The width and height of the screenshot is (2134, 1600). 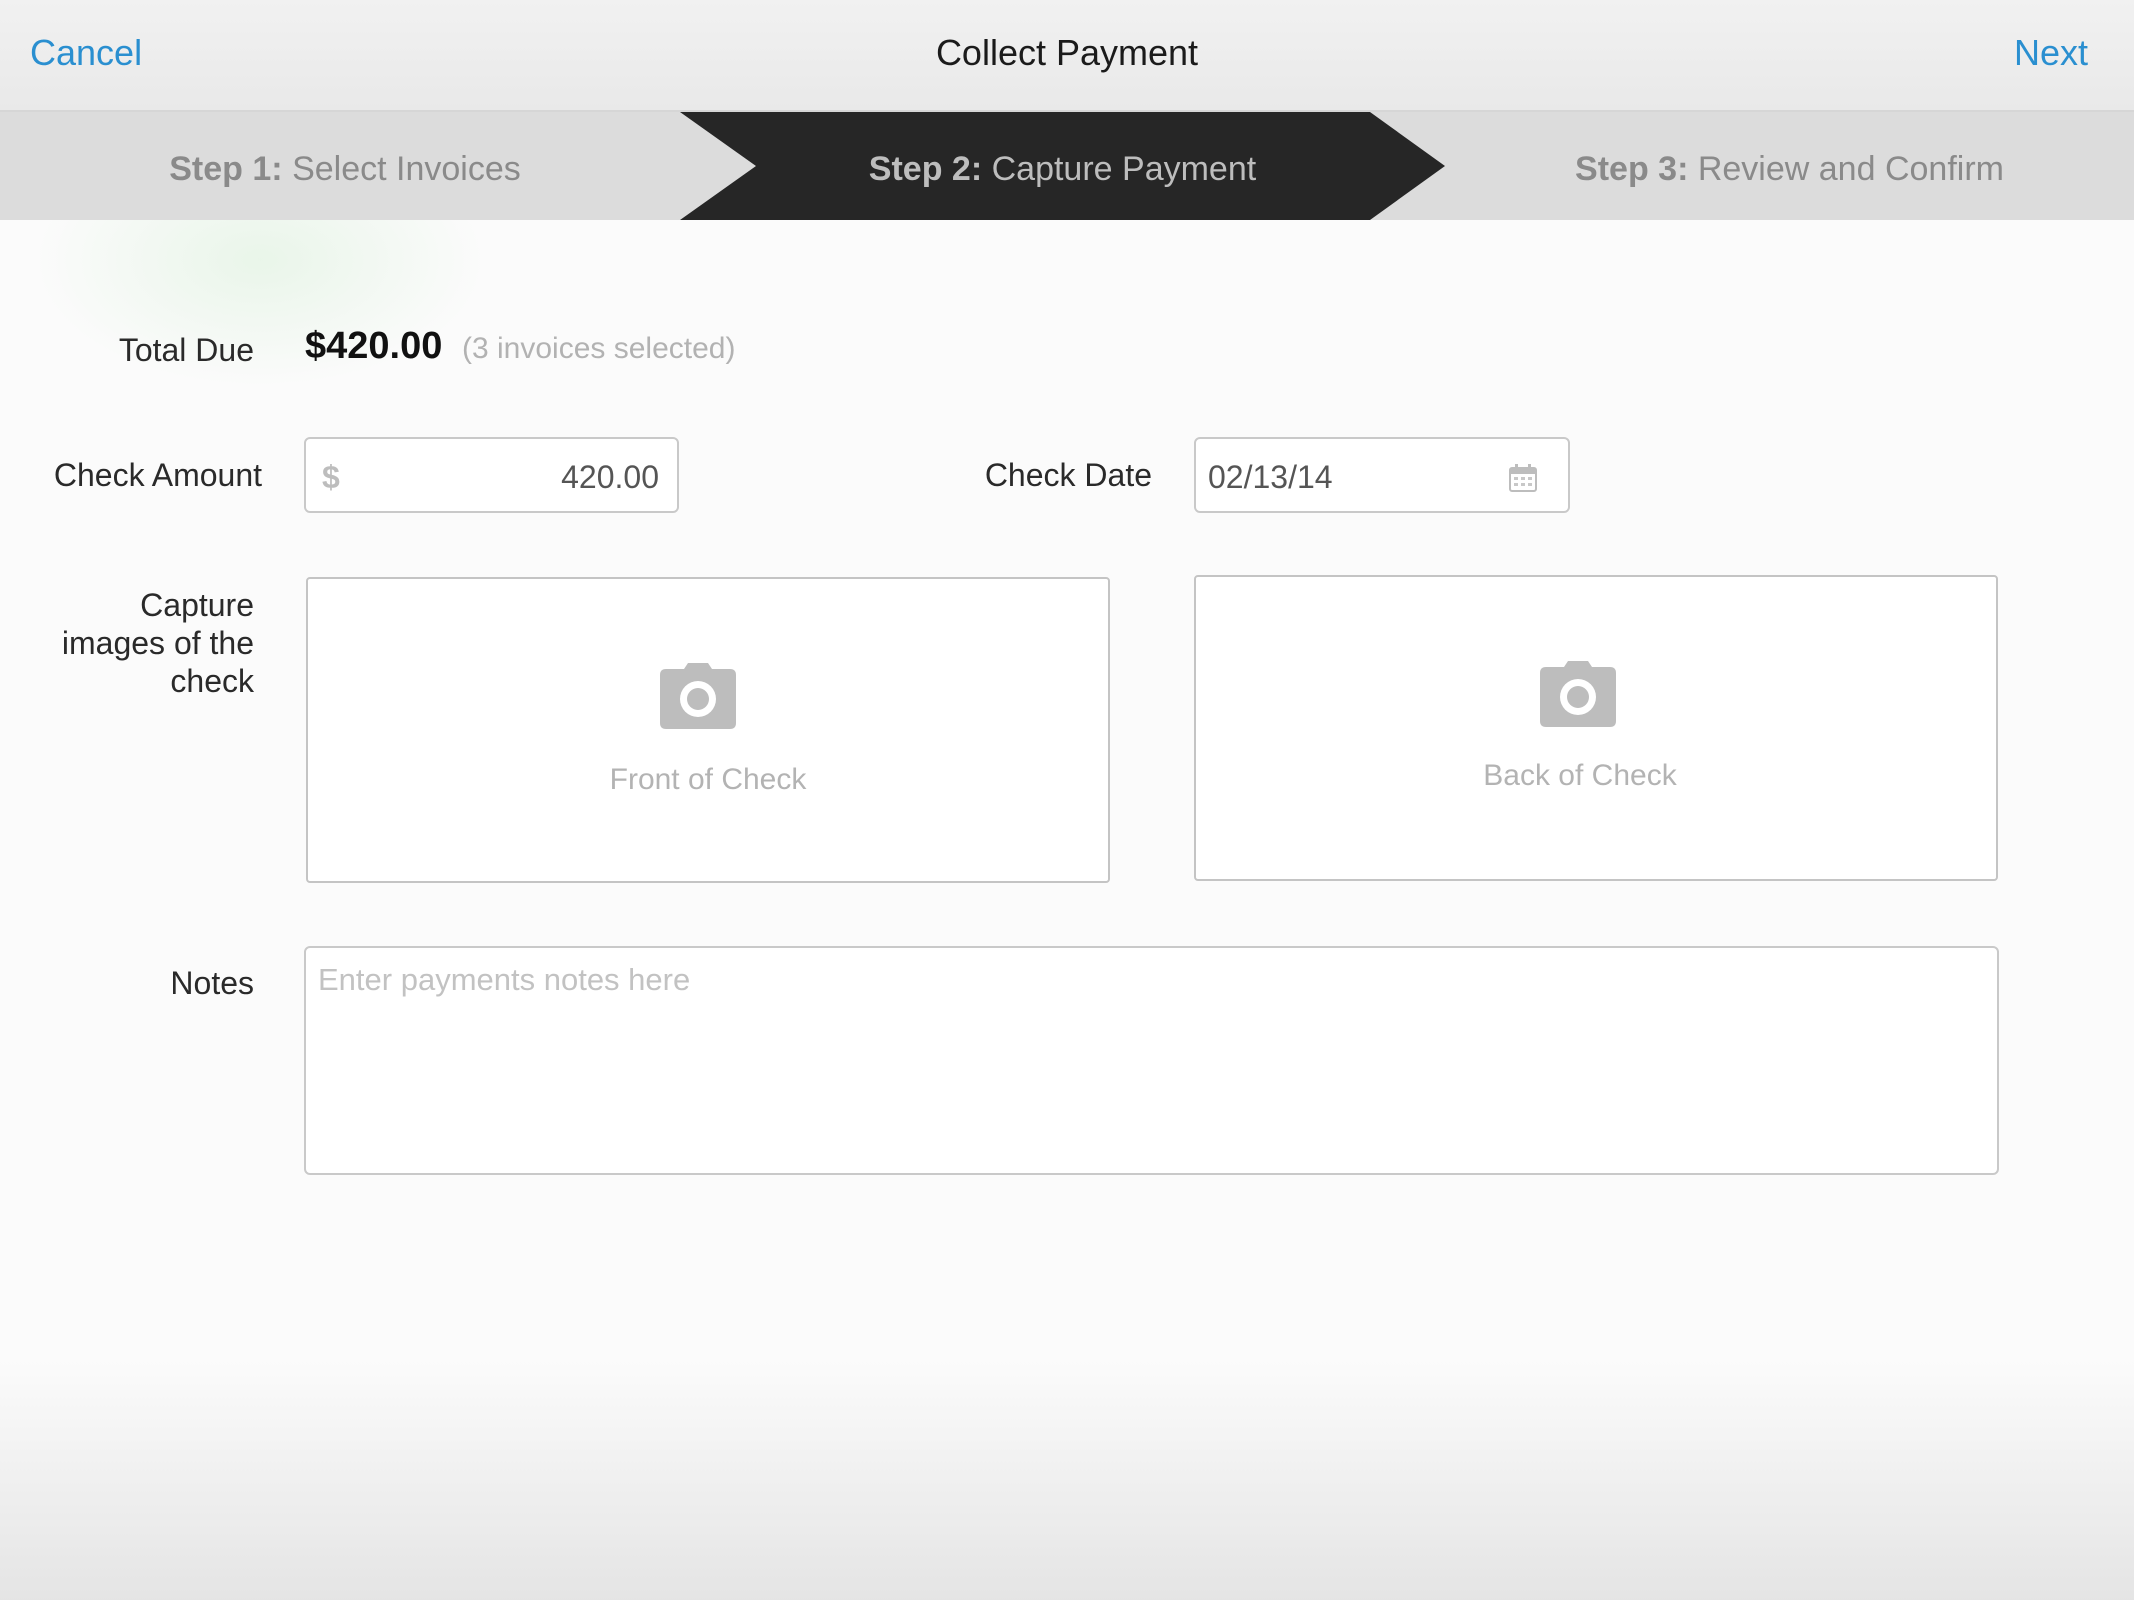 I want to click on check-amount-field: $ 420.00, so click(x=491, y=475).